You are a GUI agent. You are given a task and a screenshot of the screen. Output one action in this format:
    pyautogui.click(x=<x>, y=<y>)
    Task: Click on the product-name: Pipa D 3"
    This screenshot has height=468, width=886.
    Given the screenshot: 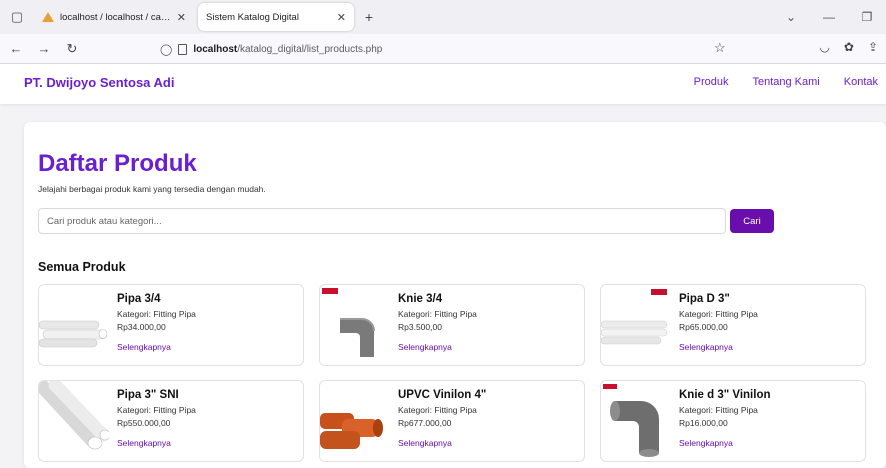 What is the action you would take?
    pyautogui.click(x=704, y=299)
    